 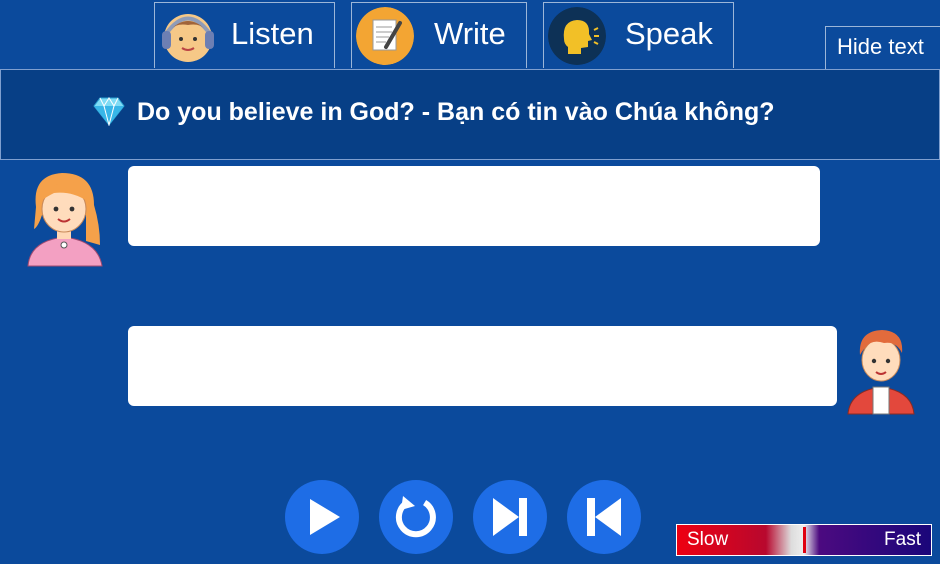 What do you see at coordinates (708, 539) in the screenshot?
I see `speed-slow-label: Slow` at bounding box center [708, 539].